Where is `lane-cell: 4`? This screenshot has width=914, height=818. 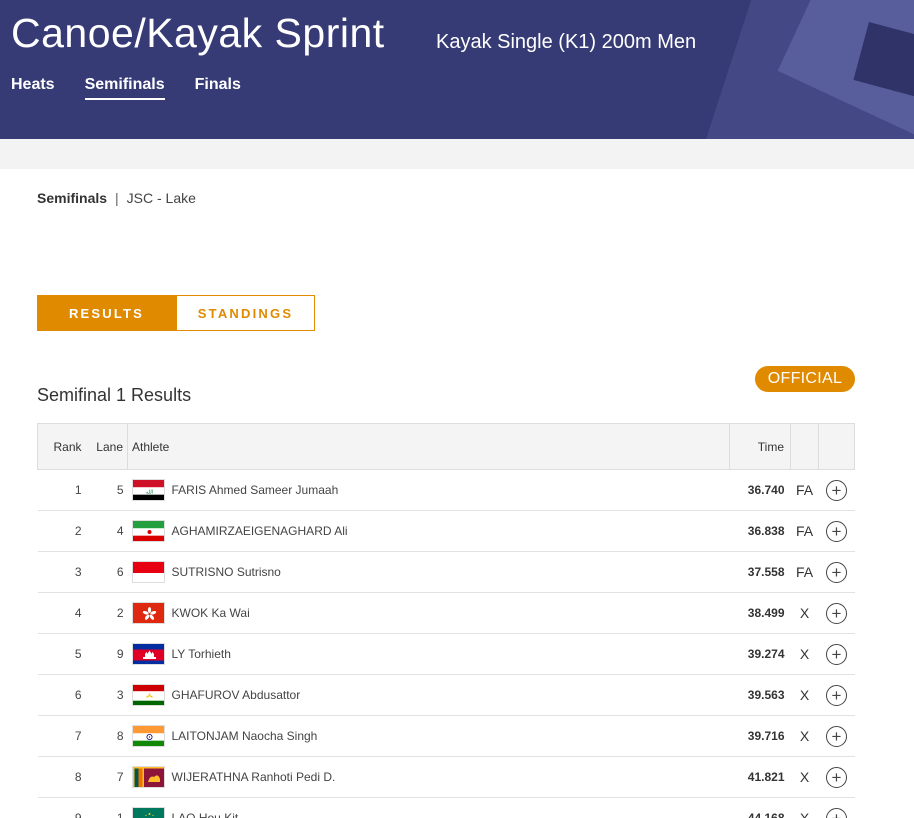
lane-cell: 4 is located at coordinates (106, 531).